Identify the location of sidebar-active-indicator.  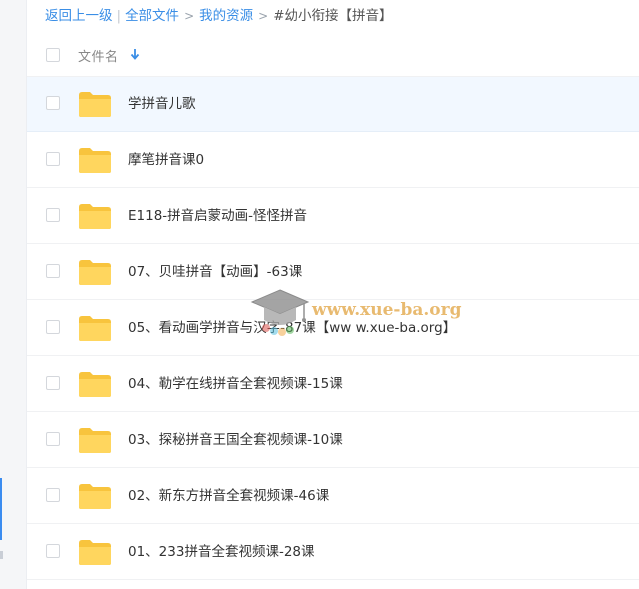
(1, 509).